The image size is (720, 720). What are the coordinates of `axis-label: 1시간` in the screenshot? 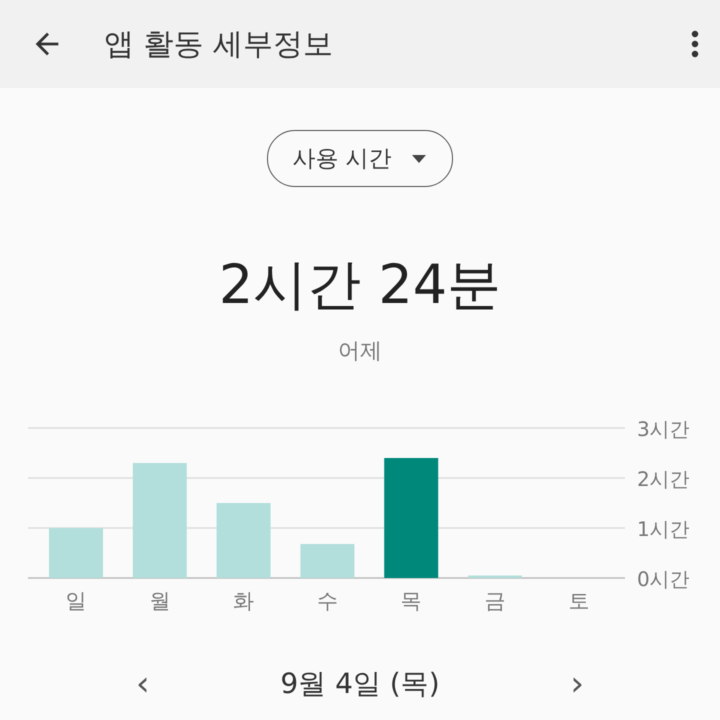 It's located at (663, 529).